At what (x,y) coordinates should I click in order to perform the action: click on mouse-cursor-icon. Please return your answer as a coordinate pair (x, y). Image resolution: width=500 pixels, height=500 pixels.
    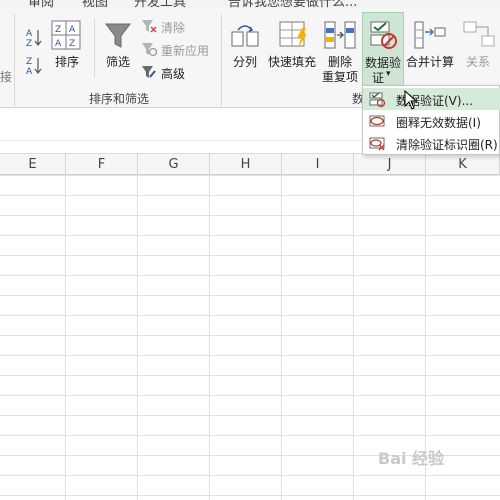
    Looking at the image, I should click on (411, 100).